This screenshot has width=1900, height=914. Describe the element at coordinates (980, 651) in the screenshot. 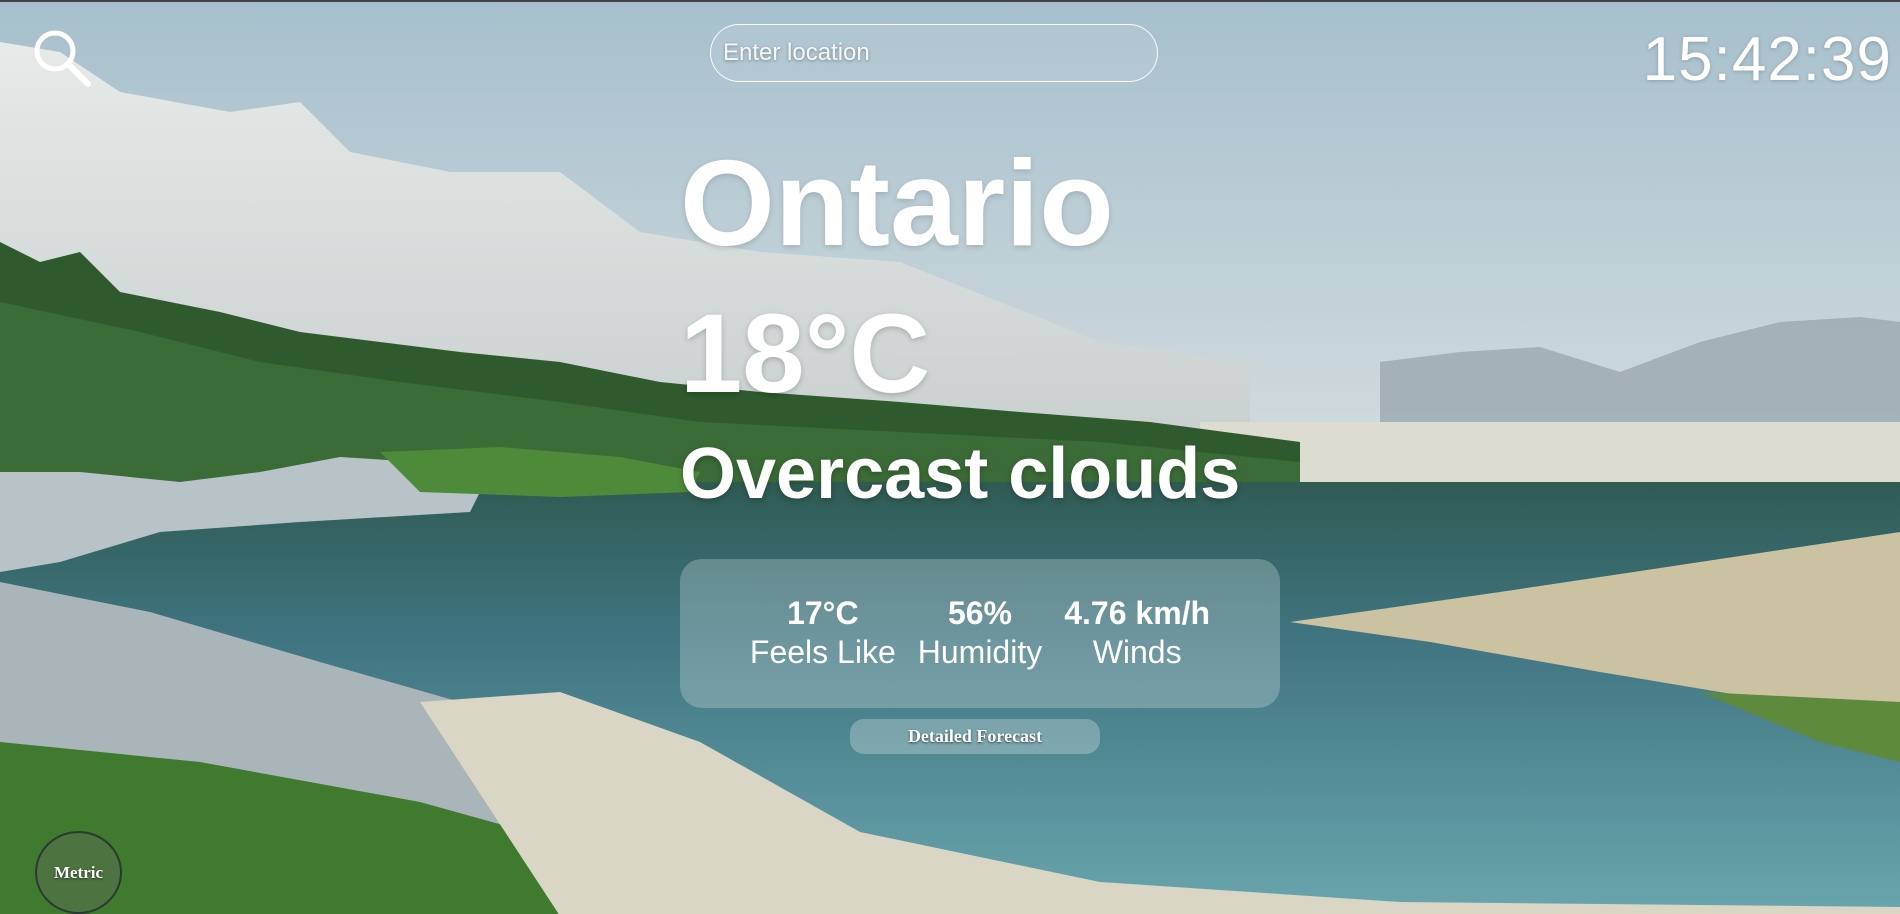

I see `humidity-label: Humidity` at that location.